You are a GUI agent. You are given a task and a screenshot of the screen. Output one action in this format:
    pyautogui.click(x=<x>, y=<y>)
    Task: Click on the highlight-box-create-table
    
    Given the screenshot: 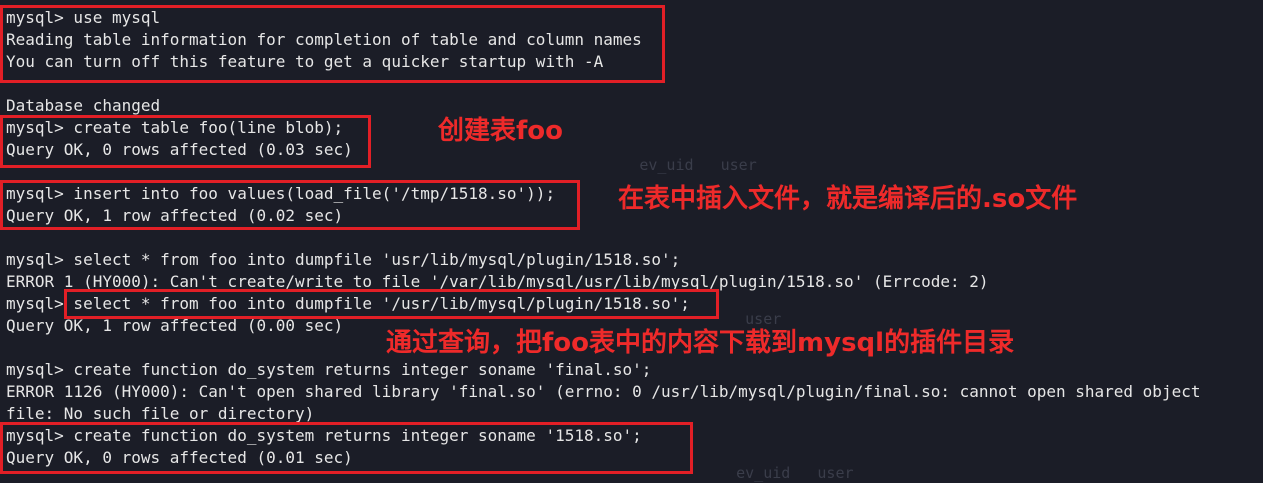 What is the action you would take?
    pyautogui.click(x=185, y=141)
    